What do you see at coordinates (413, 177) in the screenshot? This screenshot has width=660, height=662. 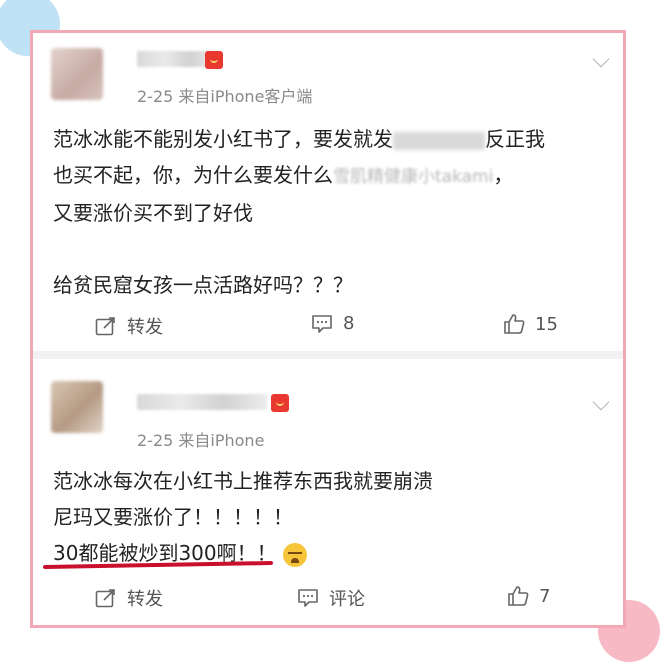 I see `blurred-text: 雪肌精健康小takami` at bounding box center [413, 177].